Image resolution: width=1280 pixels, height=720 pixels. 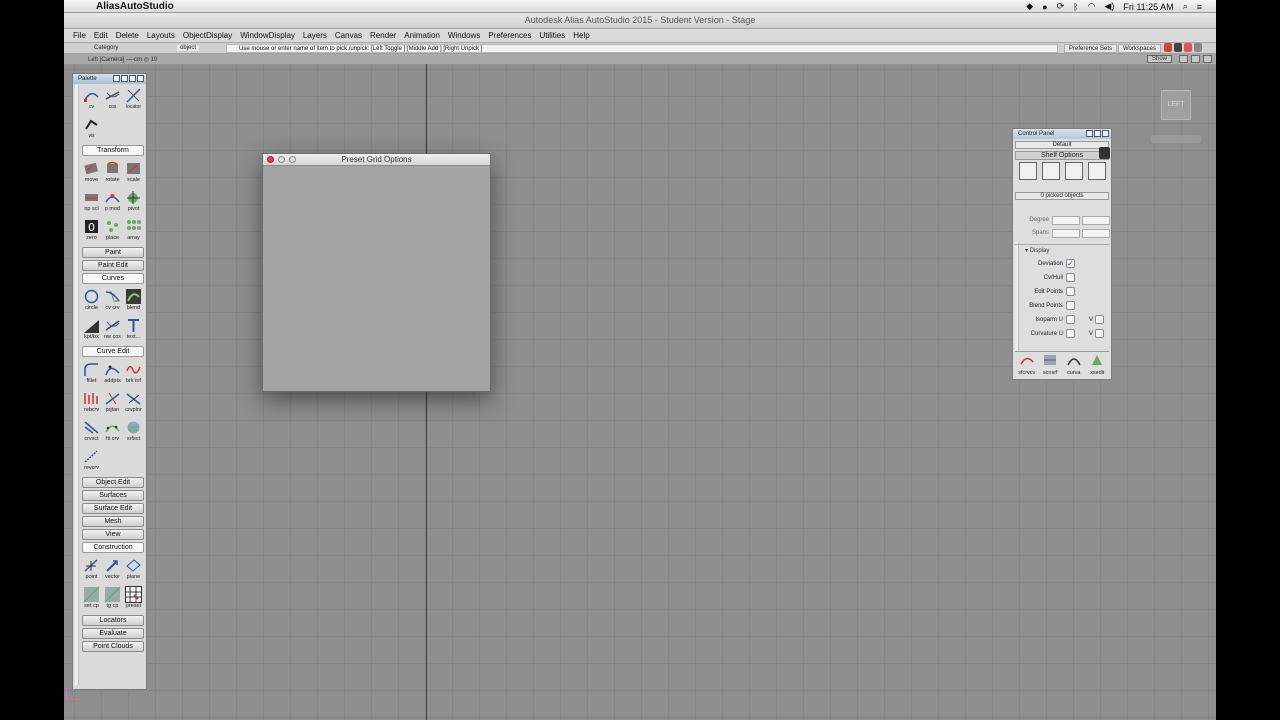 I want to click on menu-objectdisplay: ObjectDisplay, so click(x=207, y=35).